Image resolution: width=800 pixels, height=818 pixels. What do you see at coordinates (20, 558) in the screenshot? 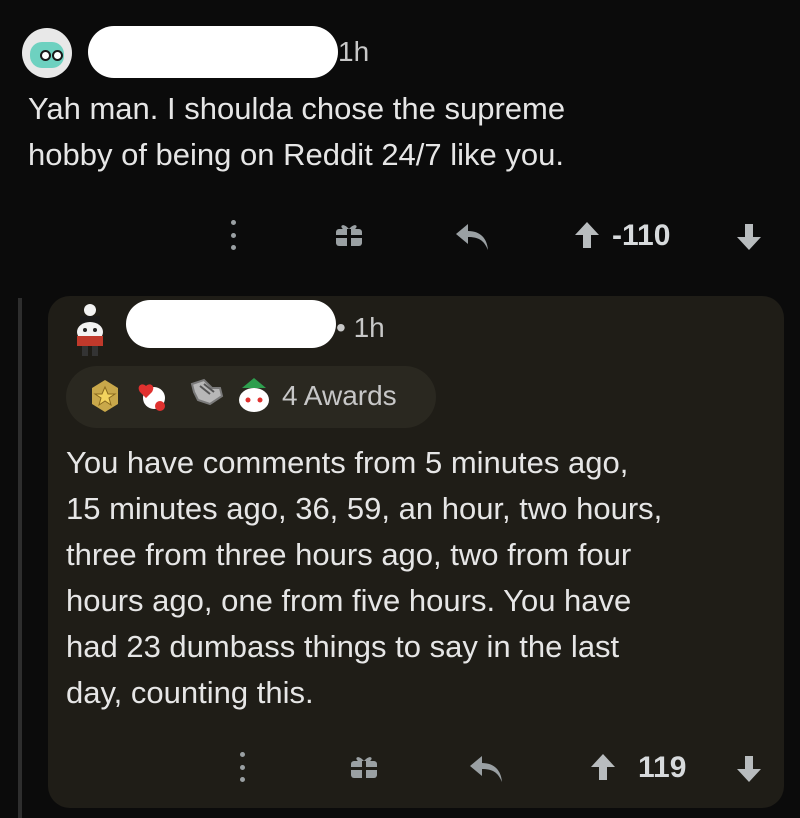
I see `thread-line` at bounding box center [20, 558].